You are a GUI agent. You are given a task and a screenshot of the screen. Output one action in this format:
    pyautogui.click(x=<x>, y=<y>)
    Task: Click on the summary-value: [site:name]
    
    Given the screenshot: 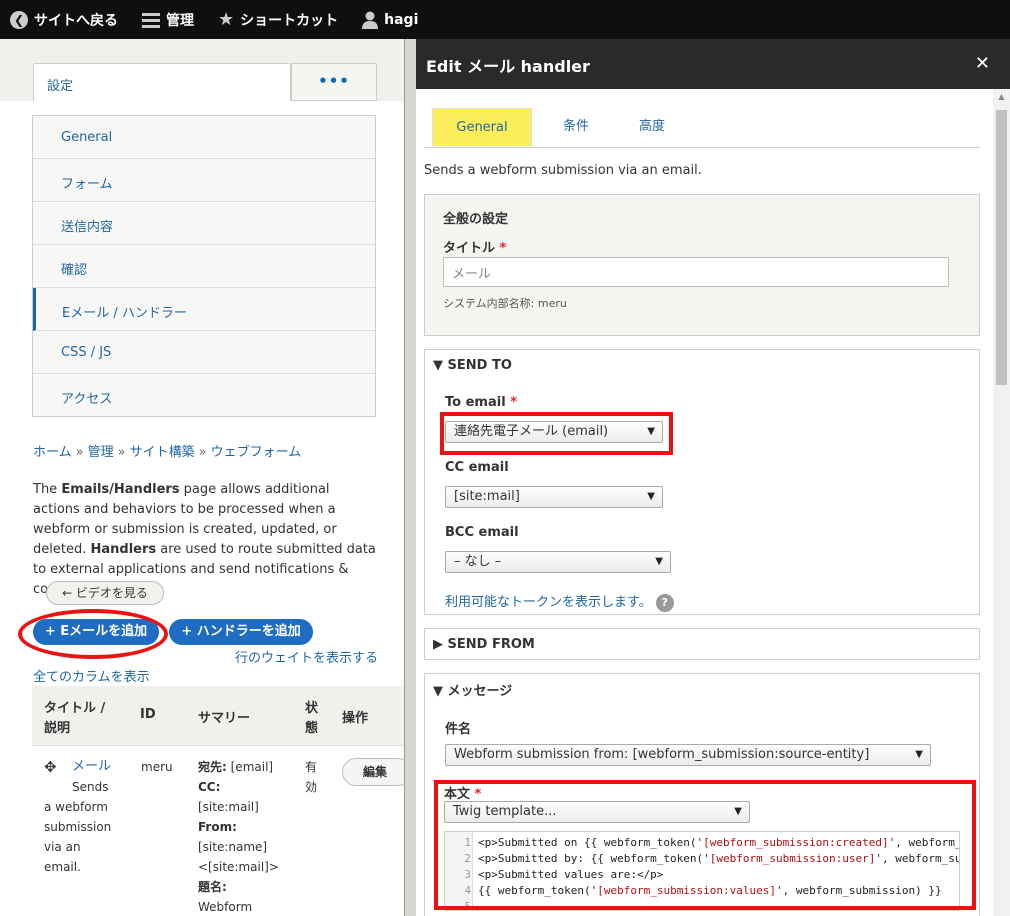 What is the action you would take?
    pyautogui.click(x=233, y=847)
    